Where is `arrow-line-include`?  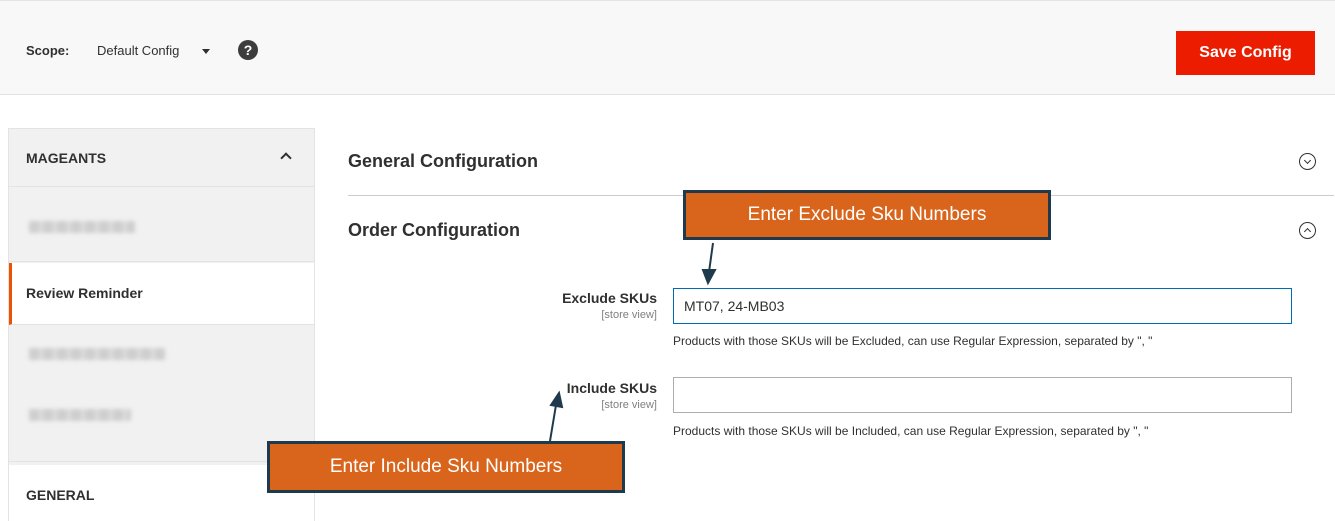
arrow-line-include is located at coordinates (553, 423).